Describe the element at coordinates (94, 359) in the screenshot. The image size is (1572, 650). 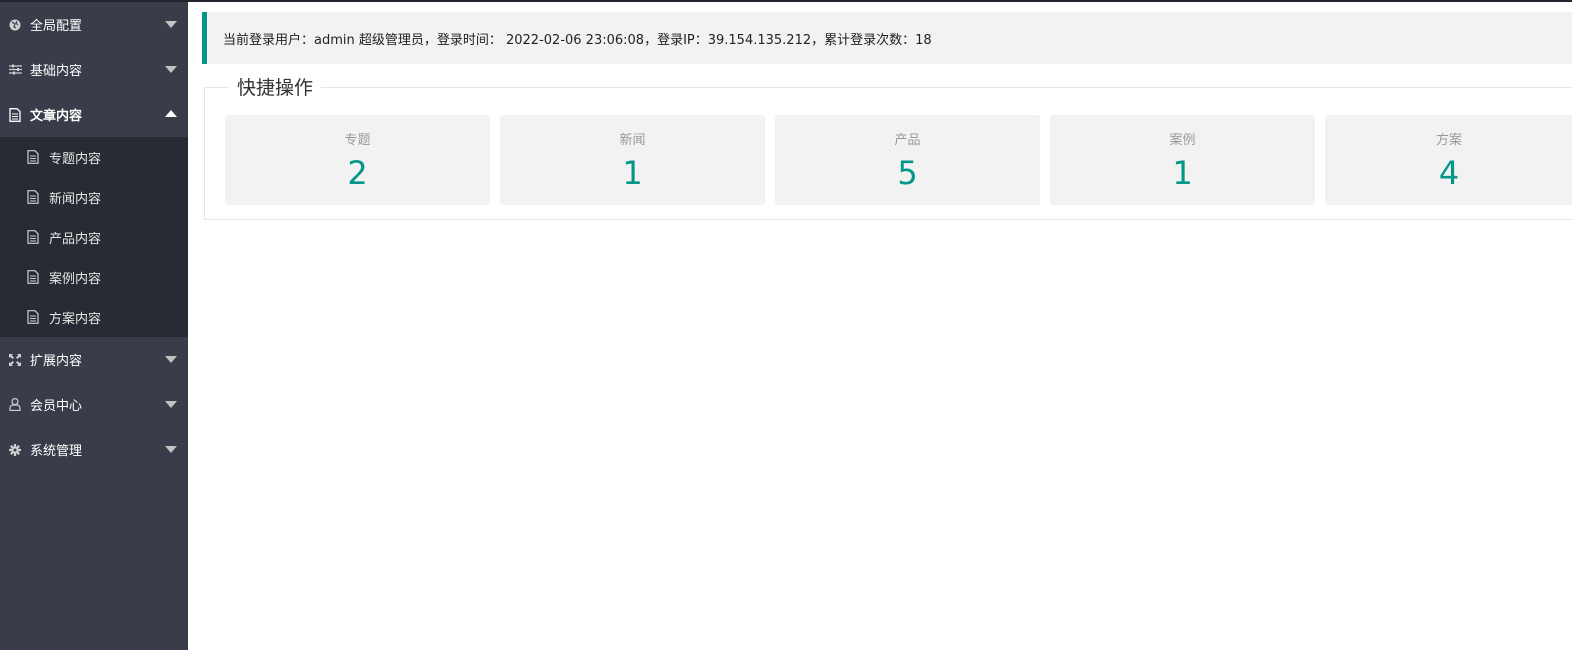
I see `sidebar-item-extended-content: 扩展内容` at that location.